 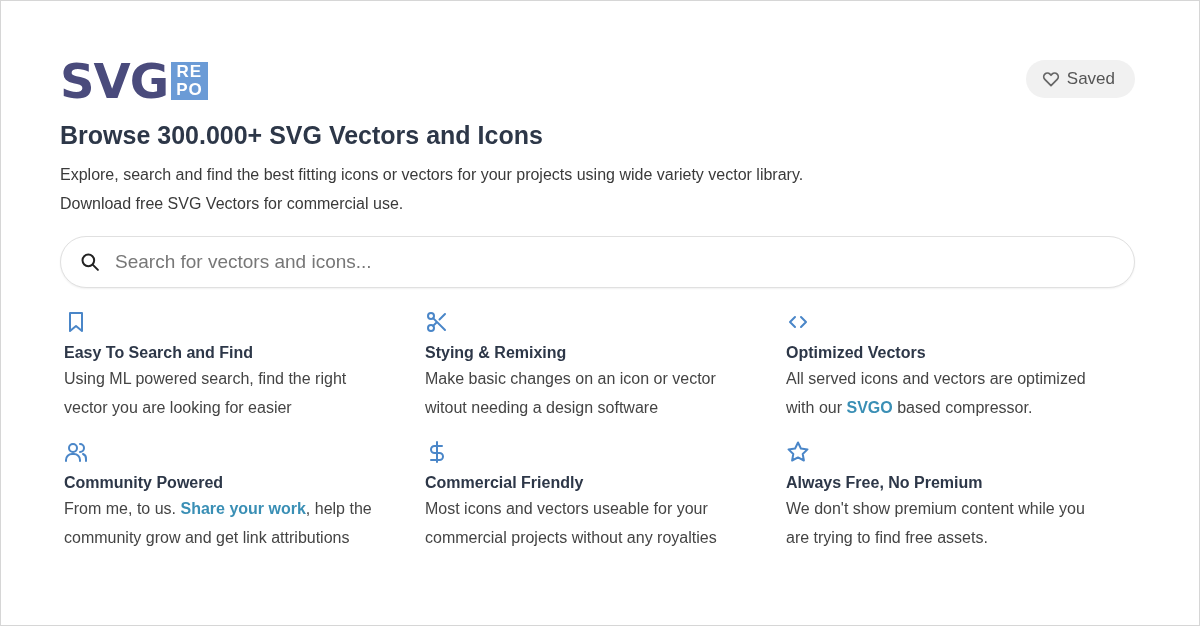 I want to click on feature-description: Most icons and vectors useable for your commercial projects without any royalties, so click(x=571, y=523).